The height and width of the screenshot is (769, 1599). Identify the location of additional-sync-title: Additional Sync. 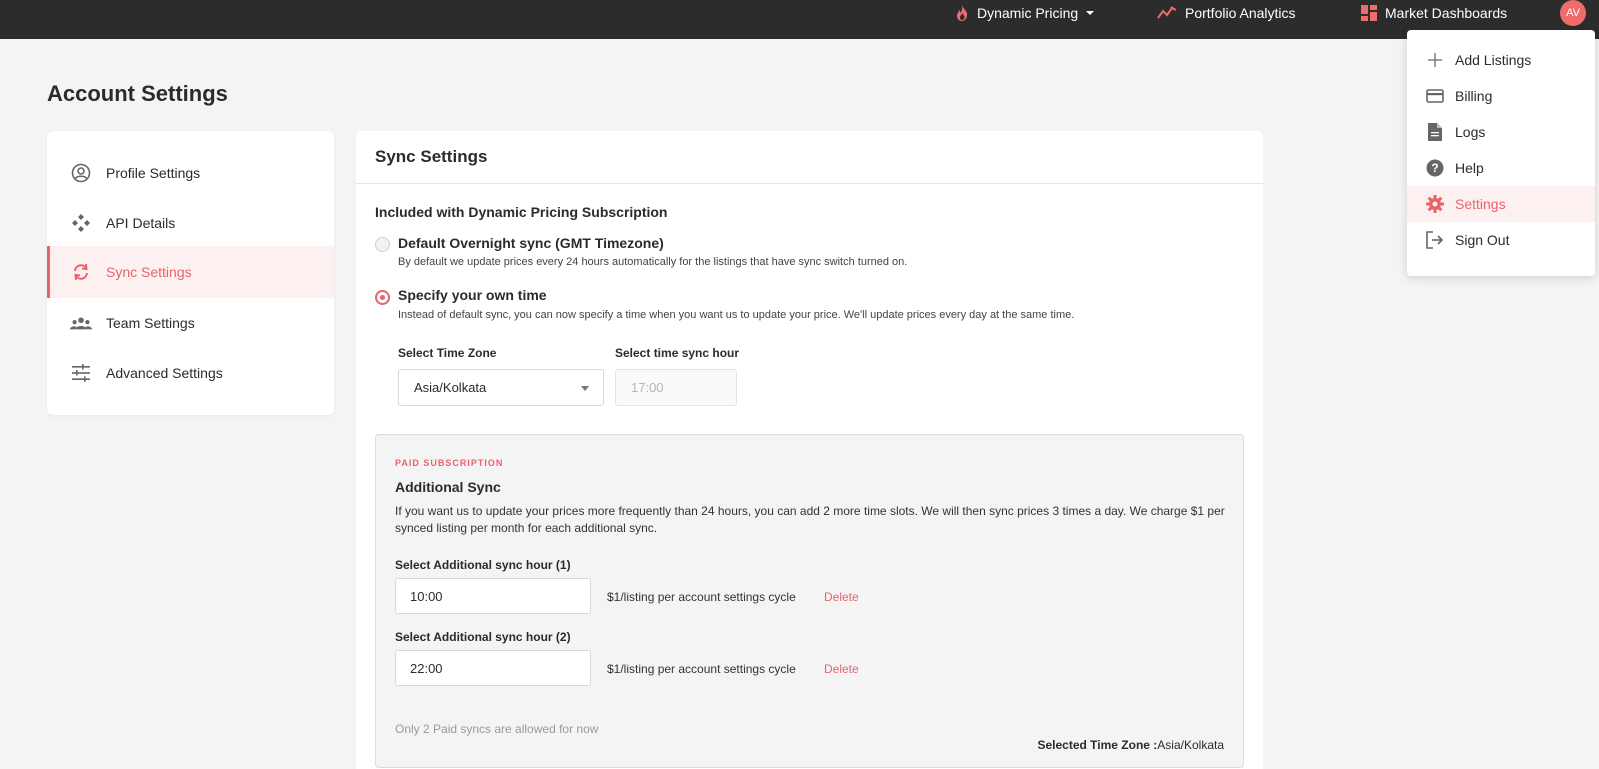
(448, 487).